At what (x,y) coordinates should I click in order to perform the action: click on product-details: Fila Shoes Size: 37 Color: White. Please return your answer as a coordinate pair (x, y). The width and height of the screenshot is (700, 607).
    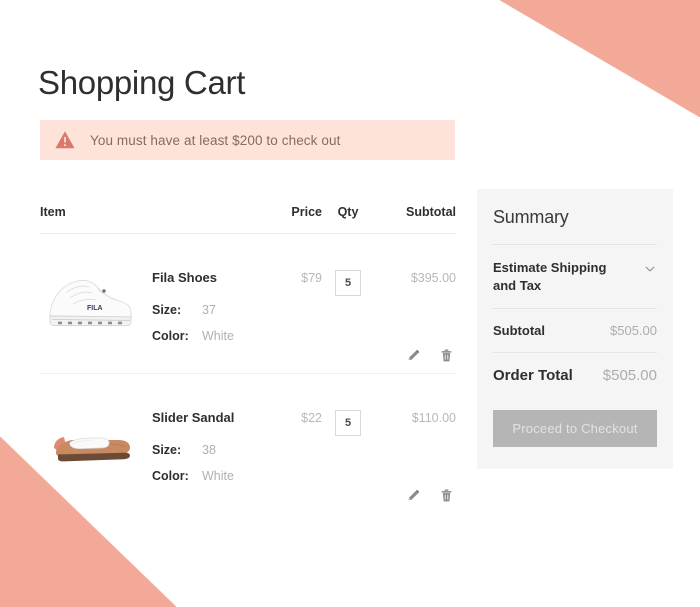
    Looking at the image, I should click on (211, 312).